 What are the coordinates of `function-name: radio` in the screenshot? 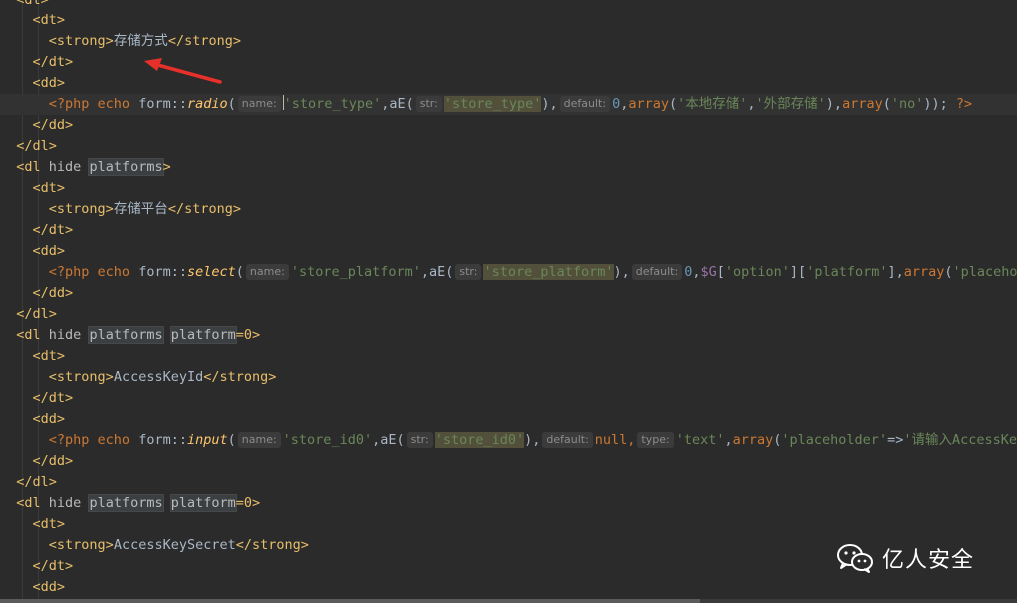 It's located at (207, 104).